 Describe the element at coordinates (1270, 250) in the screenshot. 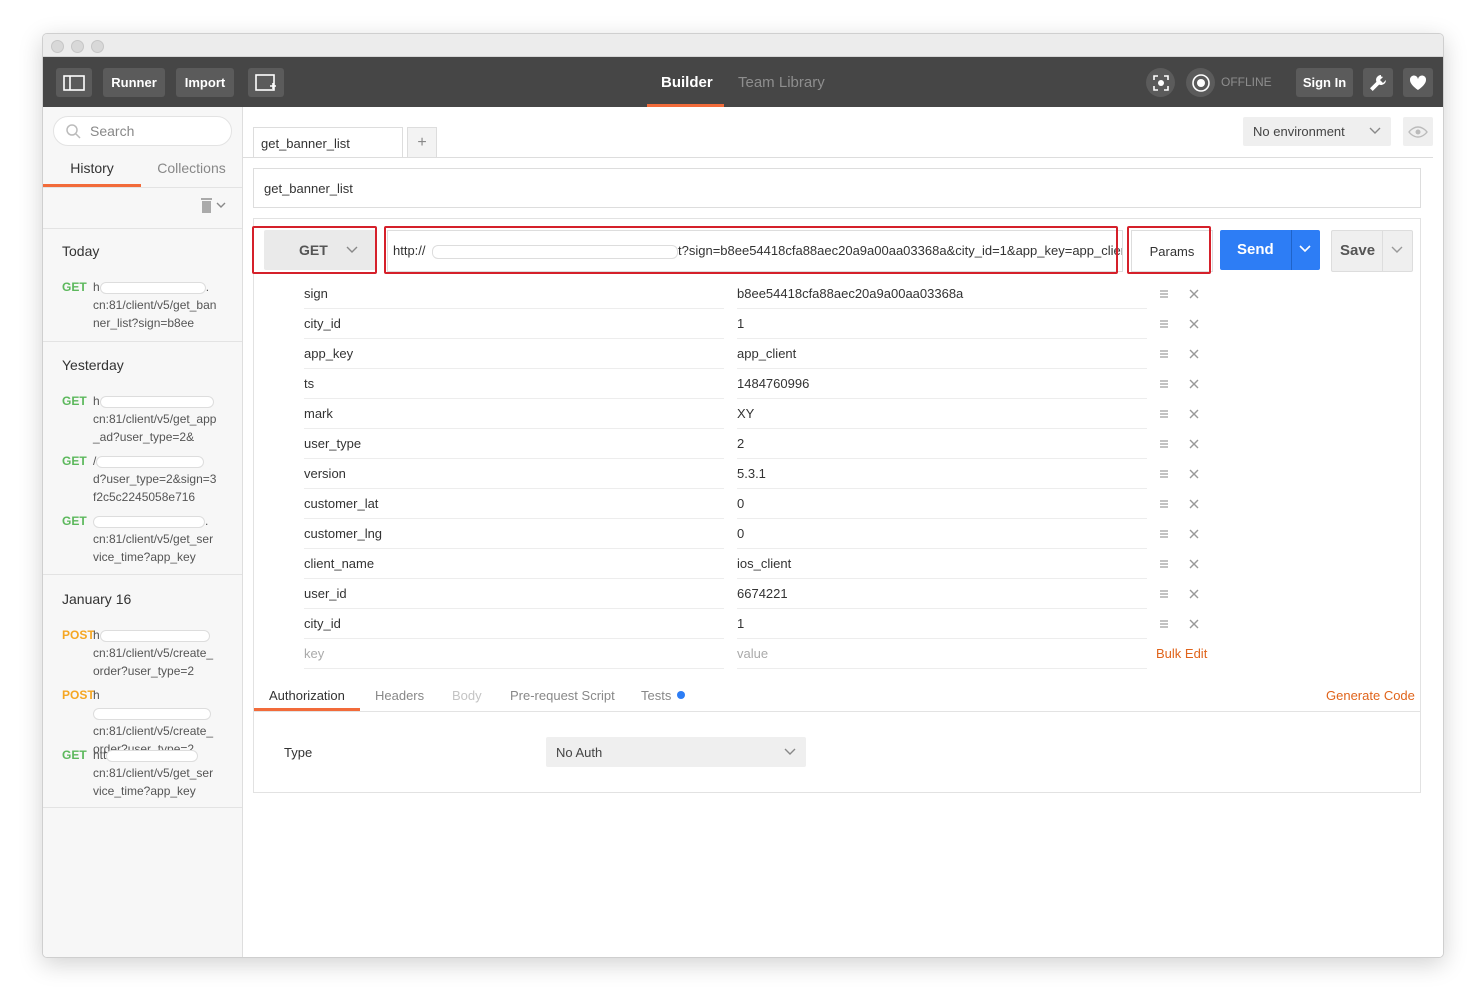

I see `send-button: Send` at that location.